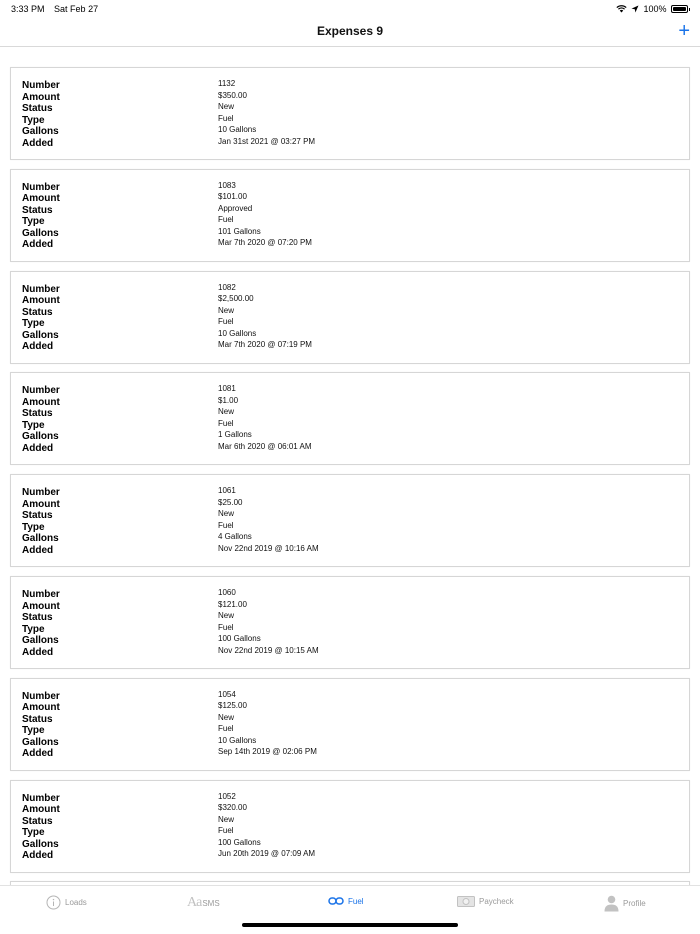 The image size is (700, 934). I want to click on battery-icon, so click(679, 9).